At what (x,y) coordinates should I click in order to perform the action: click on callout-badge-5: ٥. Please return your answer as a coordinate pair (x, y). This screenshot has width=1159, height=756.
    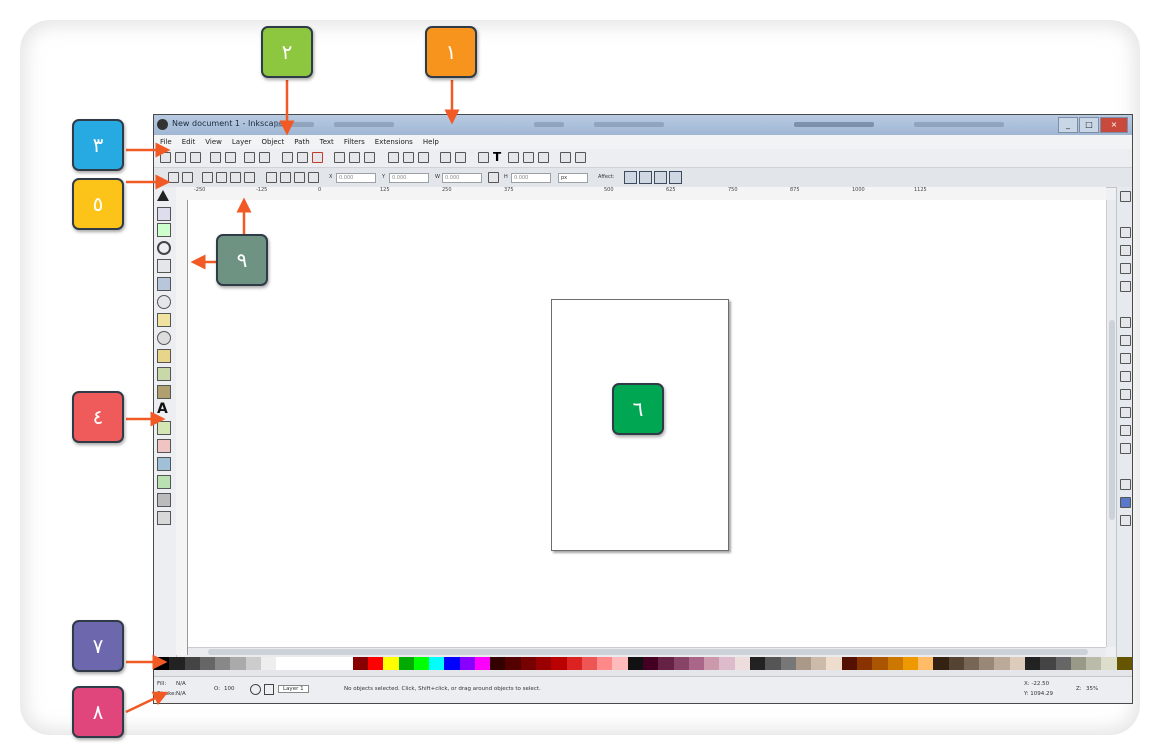
    Looking at the image, I should click on (98, 204).